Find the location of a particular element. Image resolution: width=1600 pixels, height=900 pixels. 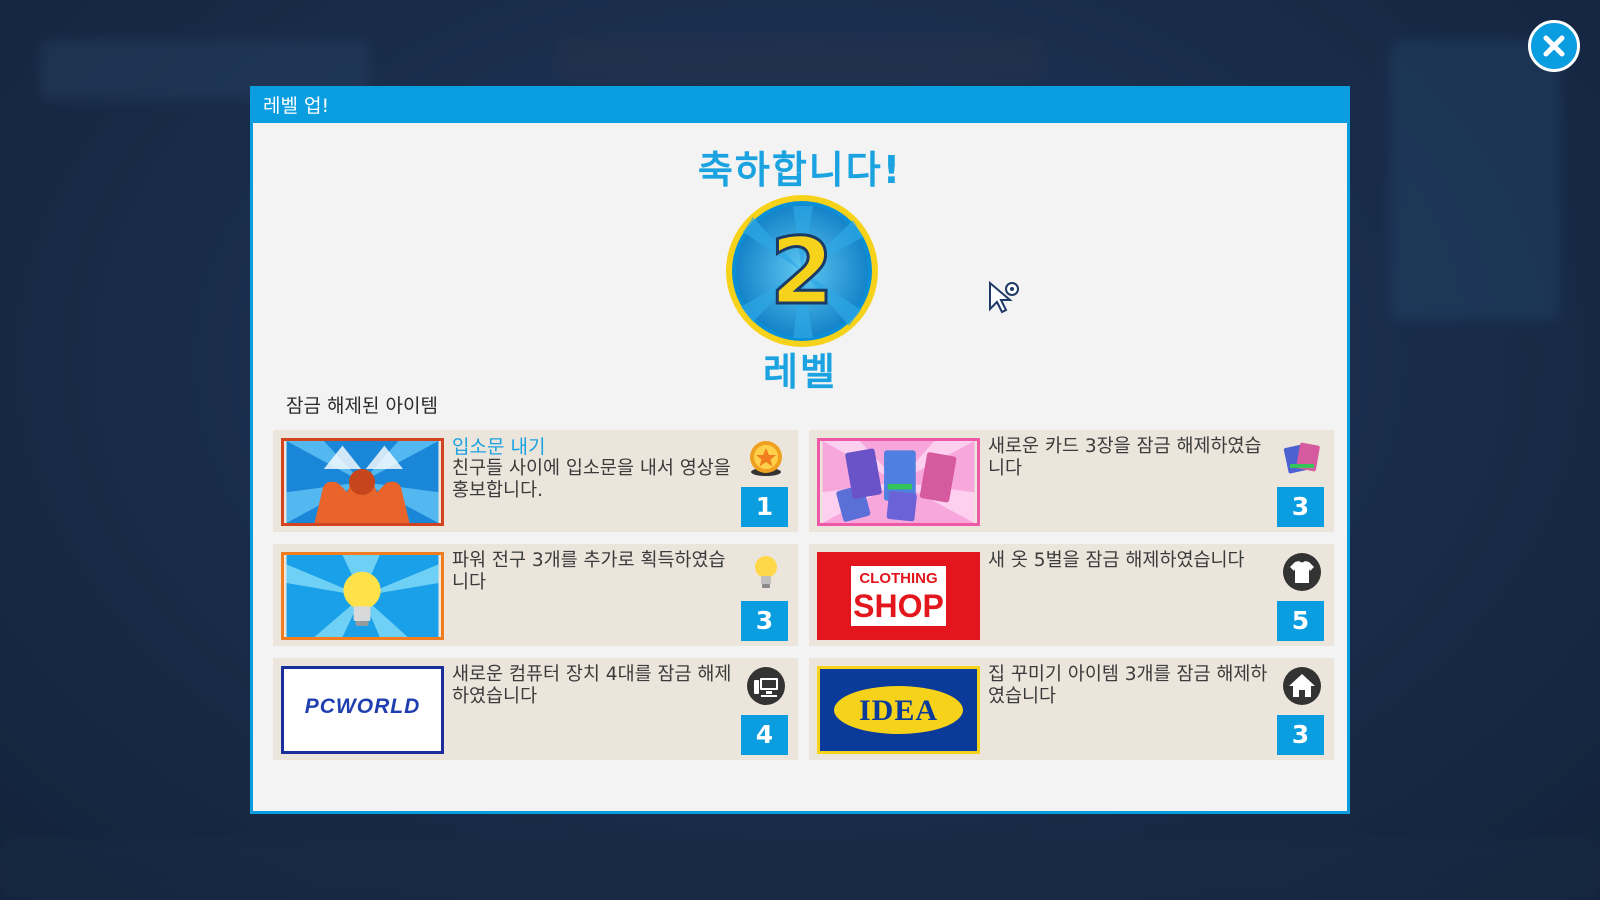

clothing-shop-logo: CLOTHING SHOP is located at coordinates (898, 596).